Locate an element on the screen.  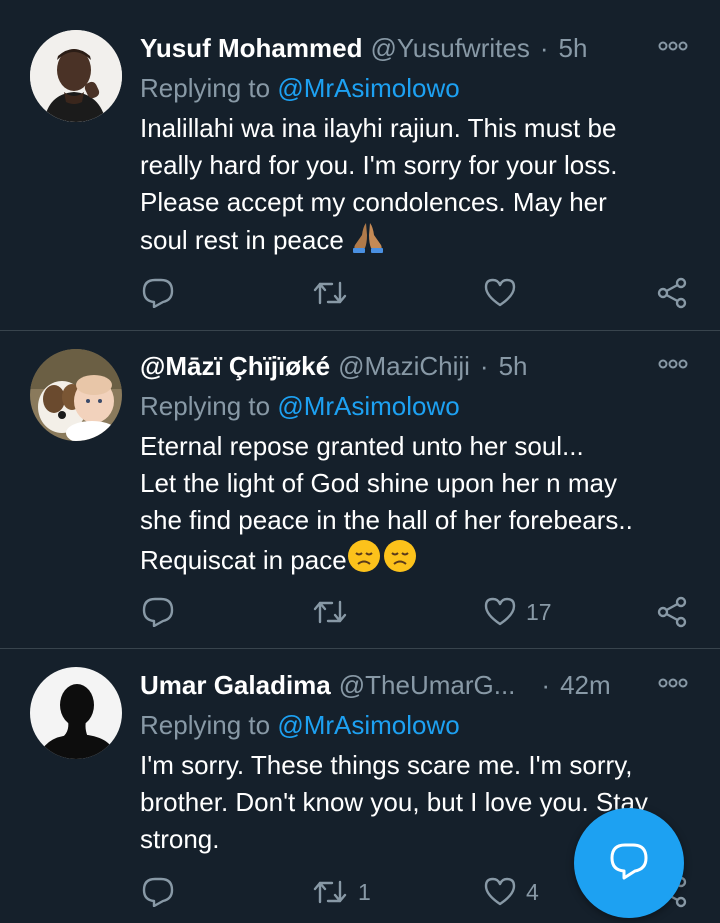
retweet-count: 1 is located at coordinates (364, 891).